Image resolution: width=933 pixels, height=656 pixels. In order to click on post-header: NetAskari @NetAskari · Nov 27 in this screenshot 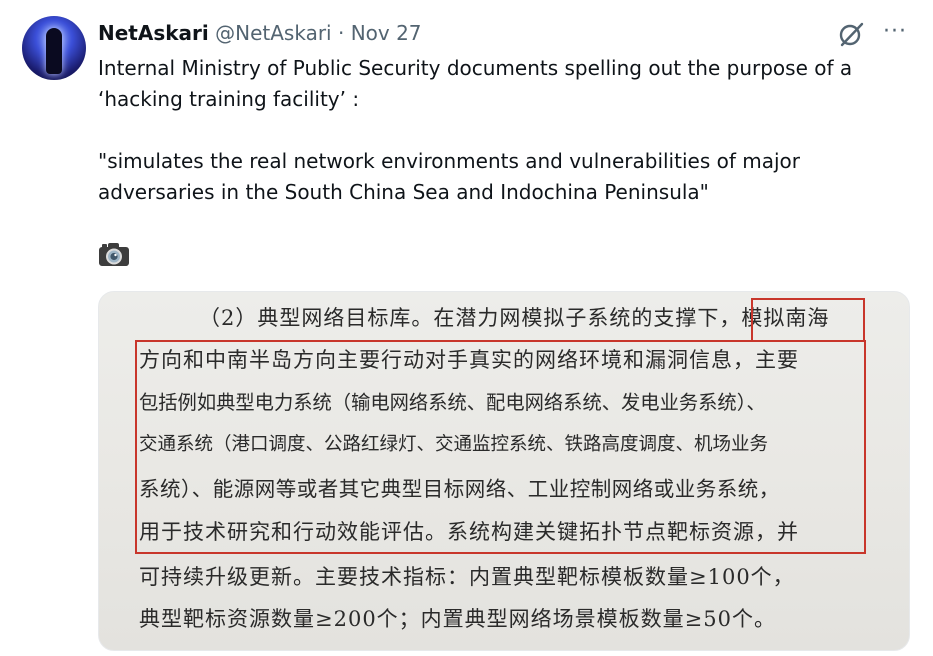, I will do `click(260, 33)`.